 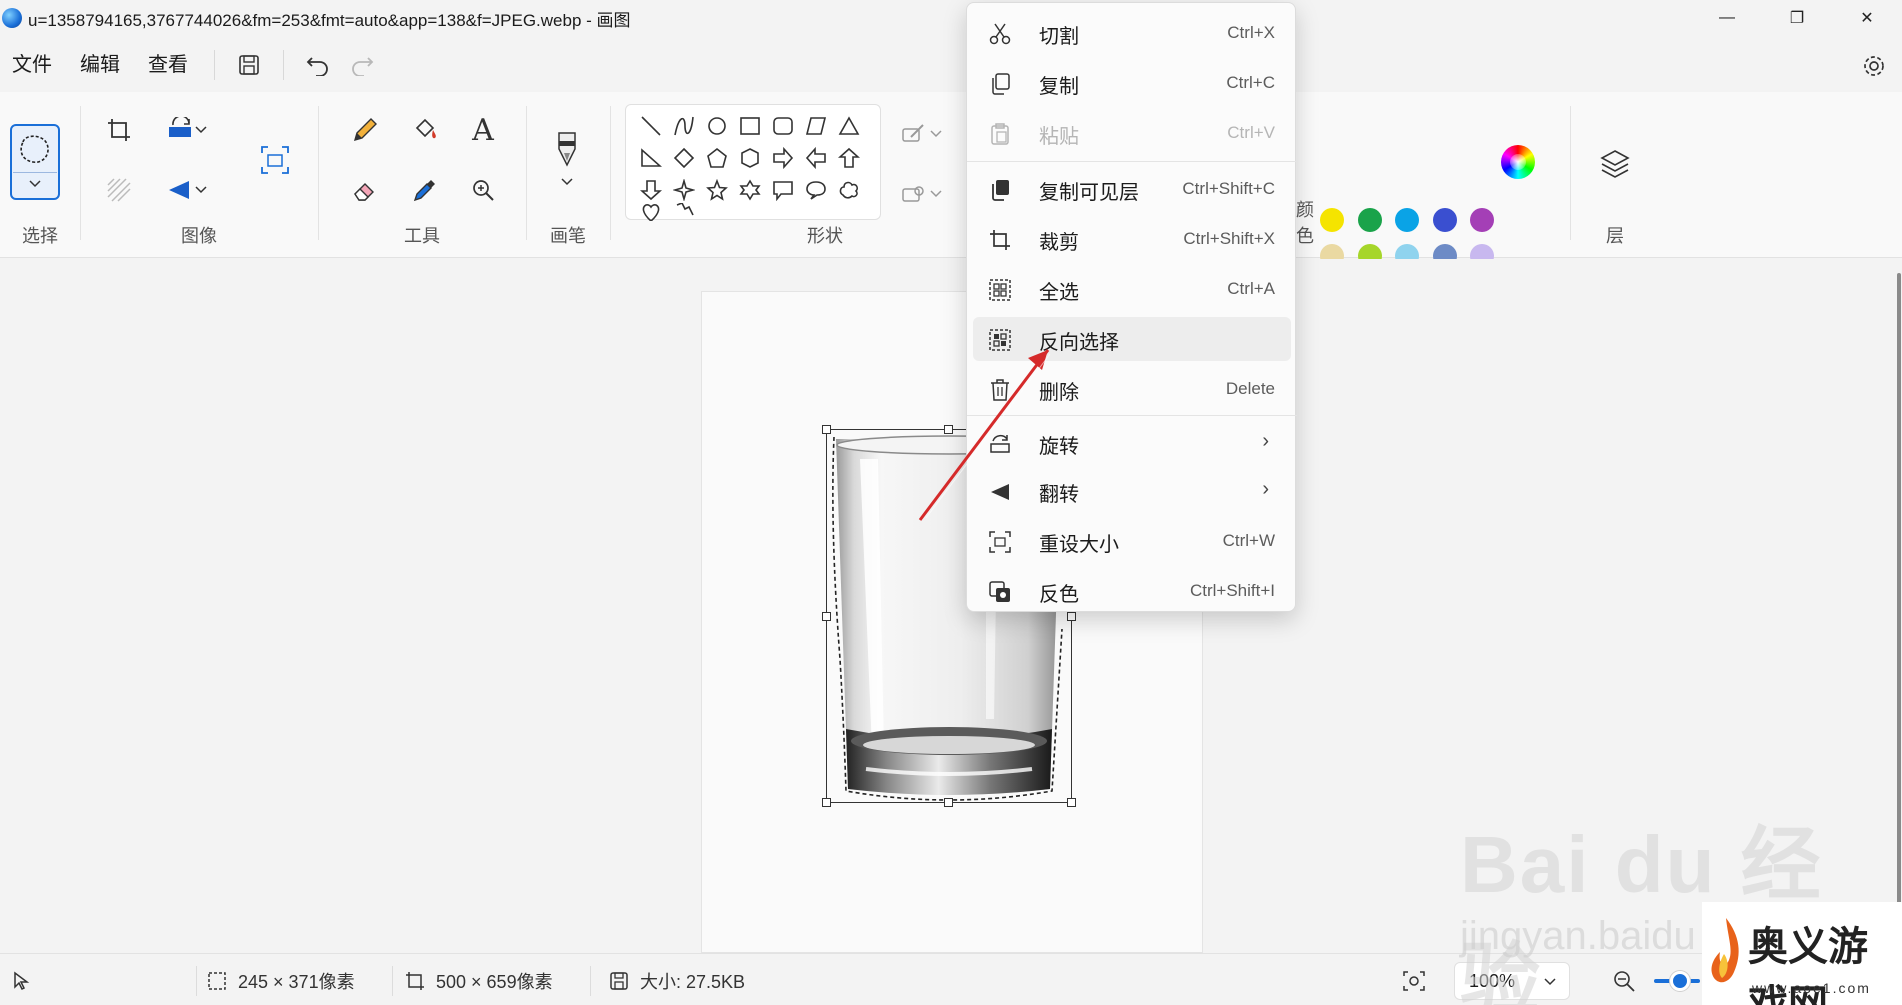 What do you see at coordinates (651, 158) in the screenshot?
I see `right-triangle-shape-icon` at bounding box center [651, 158].